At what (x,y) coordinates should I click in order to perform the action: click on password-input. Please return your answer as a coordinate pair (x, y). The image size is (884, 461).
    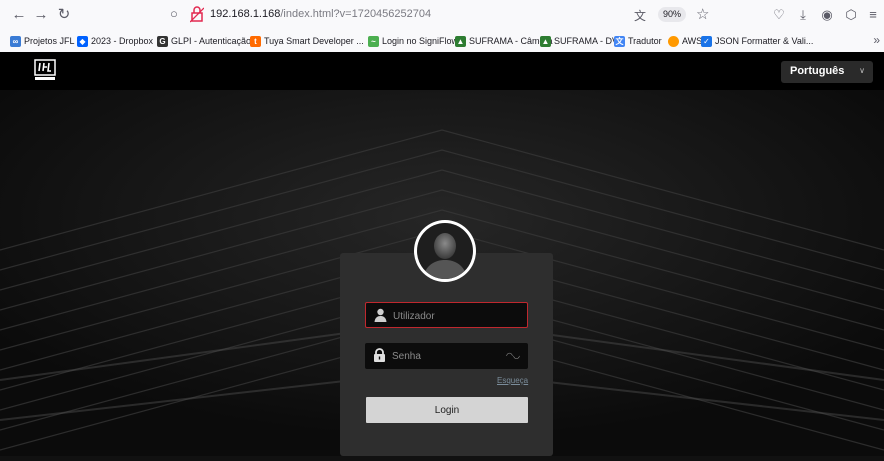
    Looking at the image, I should click on (452, 356).